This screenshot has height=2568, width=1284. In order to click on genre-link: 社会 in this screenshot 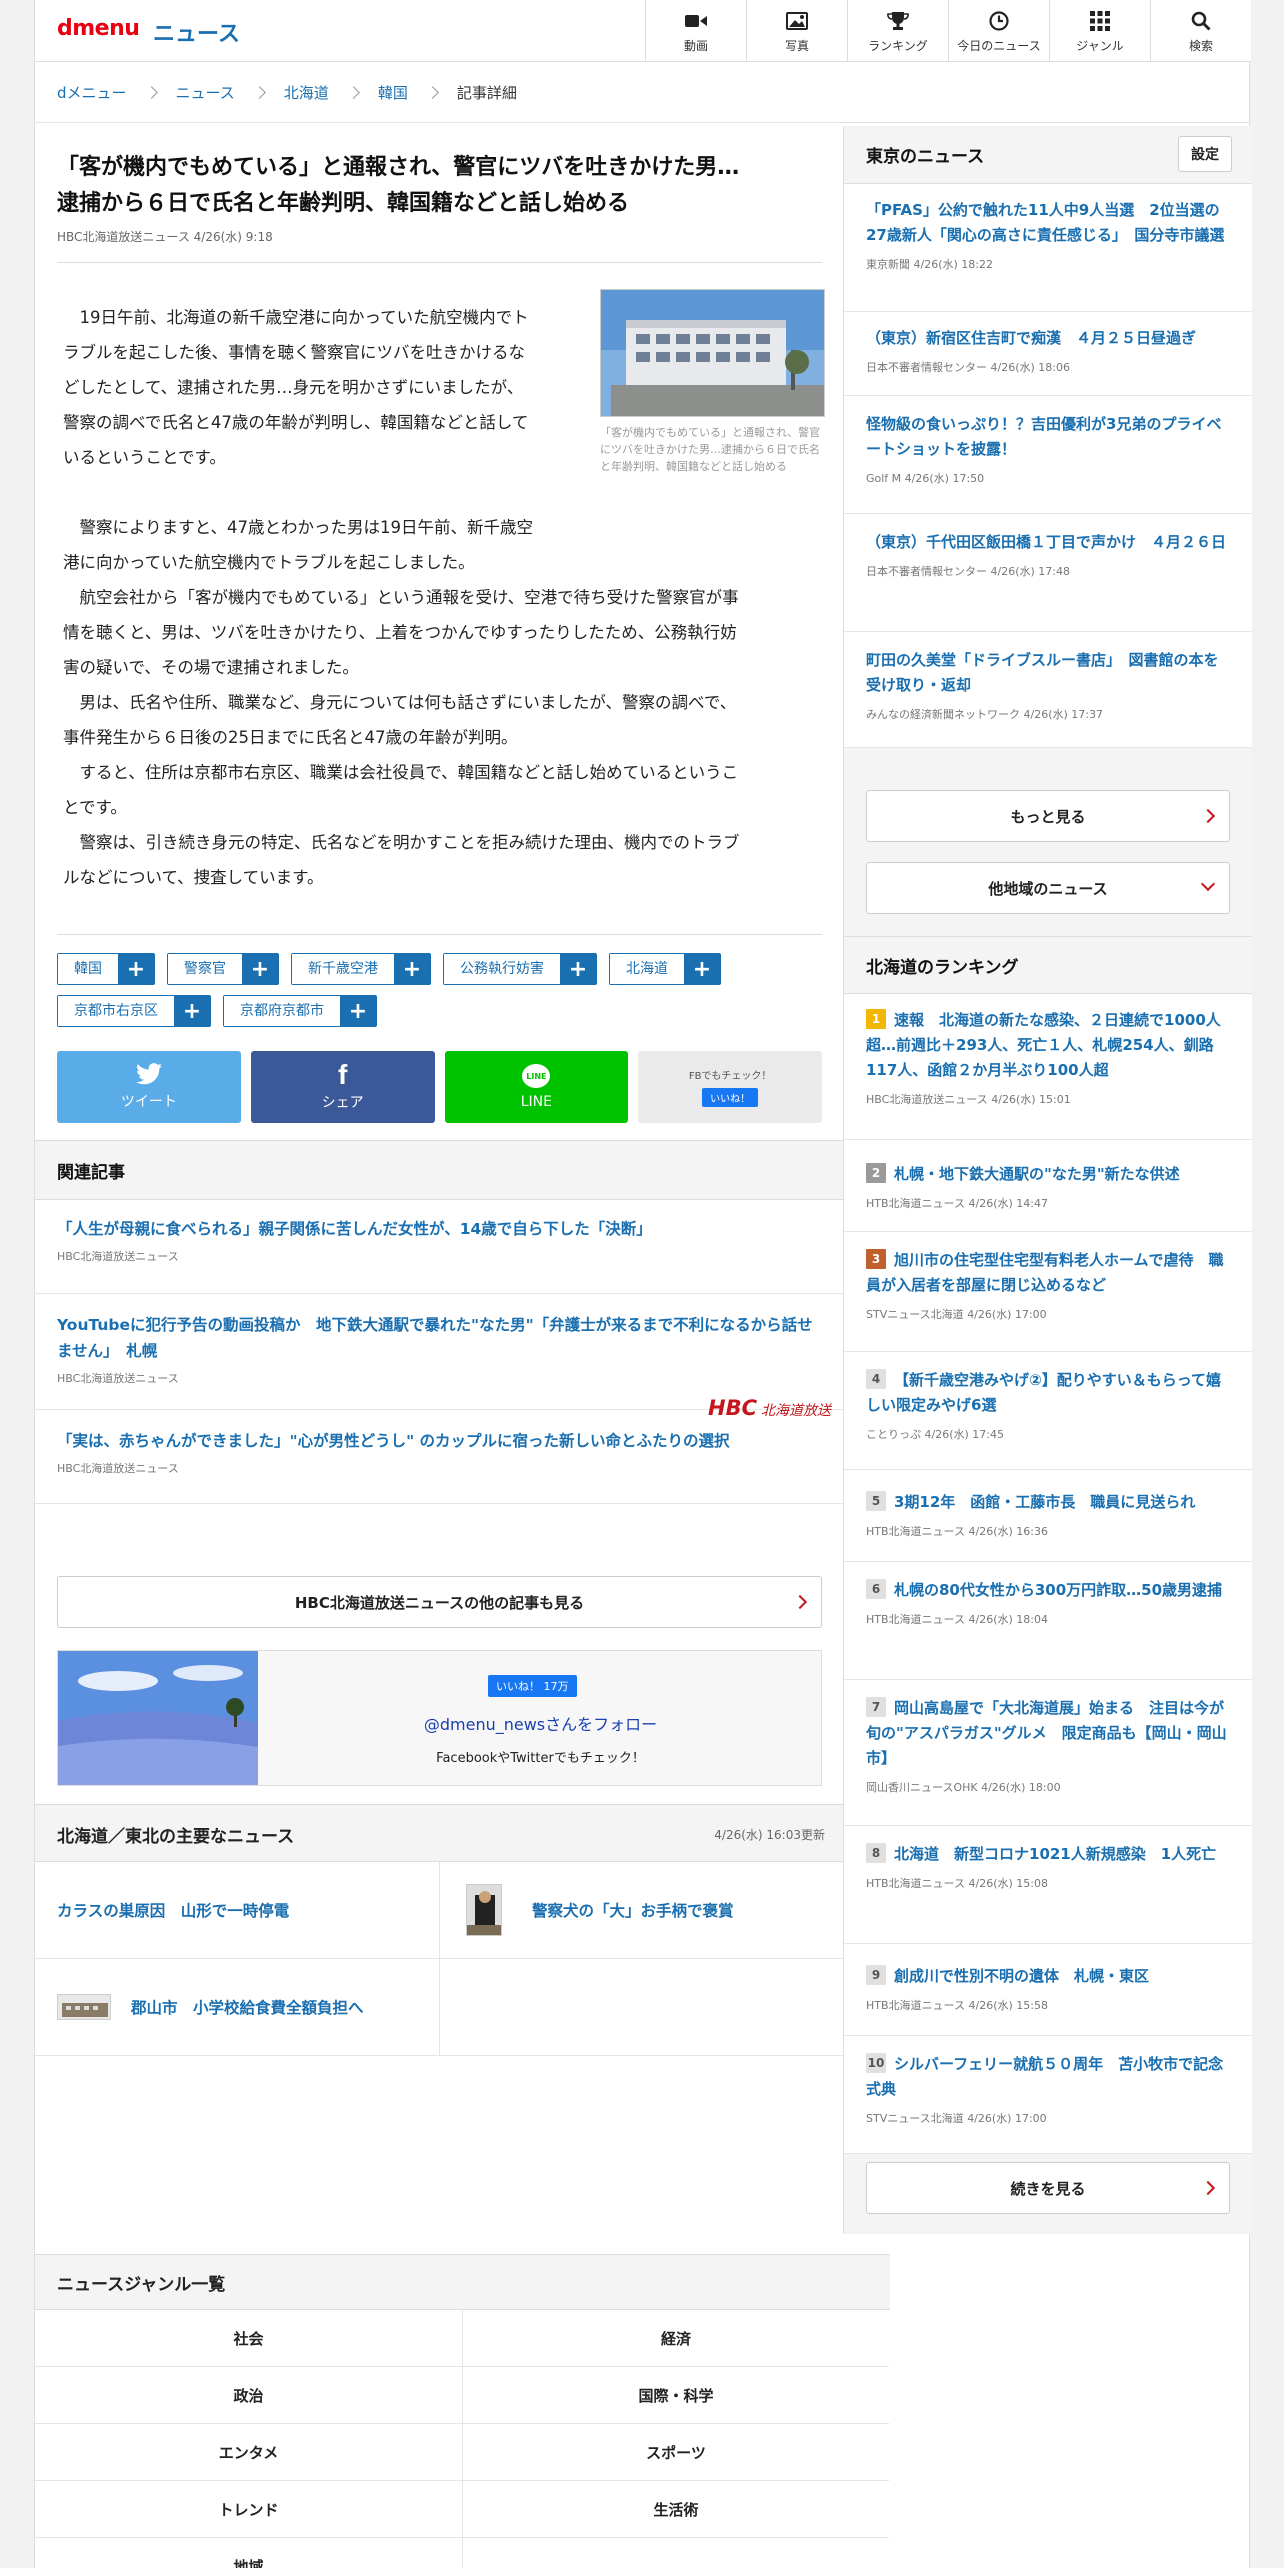, I will do `click(248, 2338)`.